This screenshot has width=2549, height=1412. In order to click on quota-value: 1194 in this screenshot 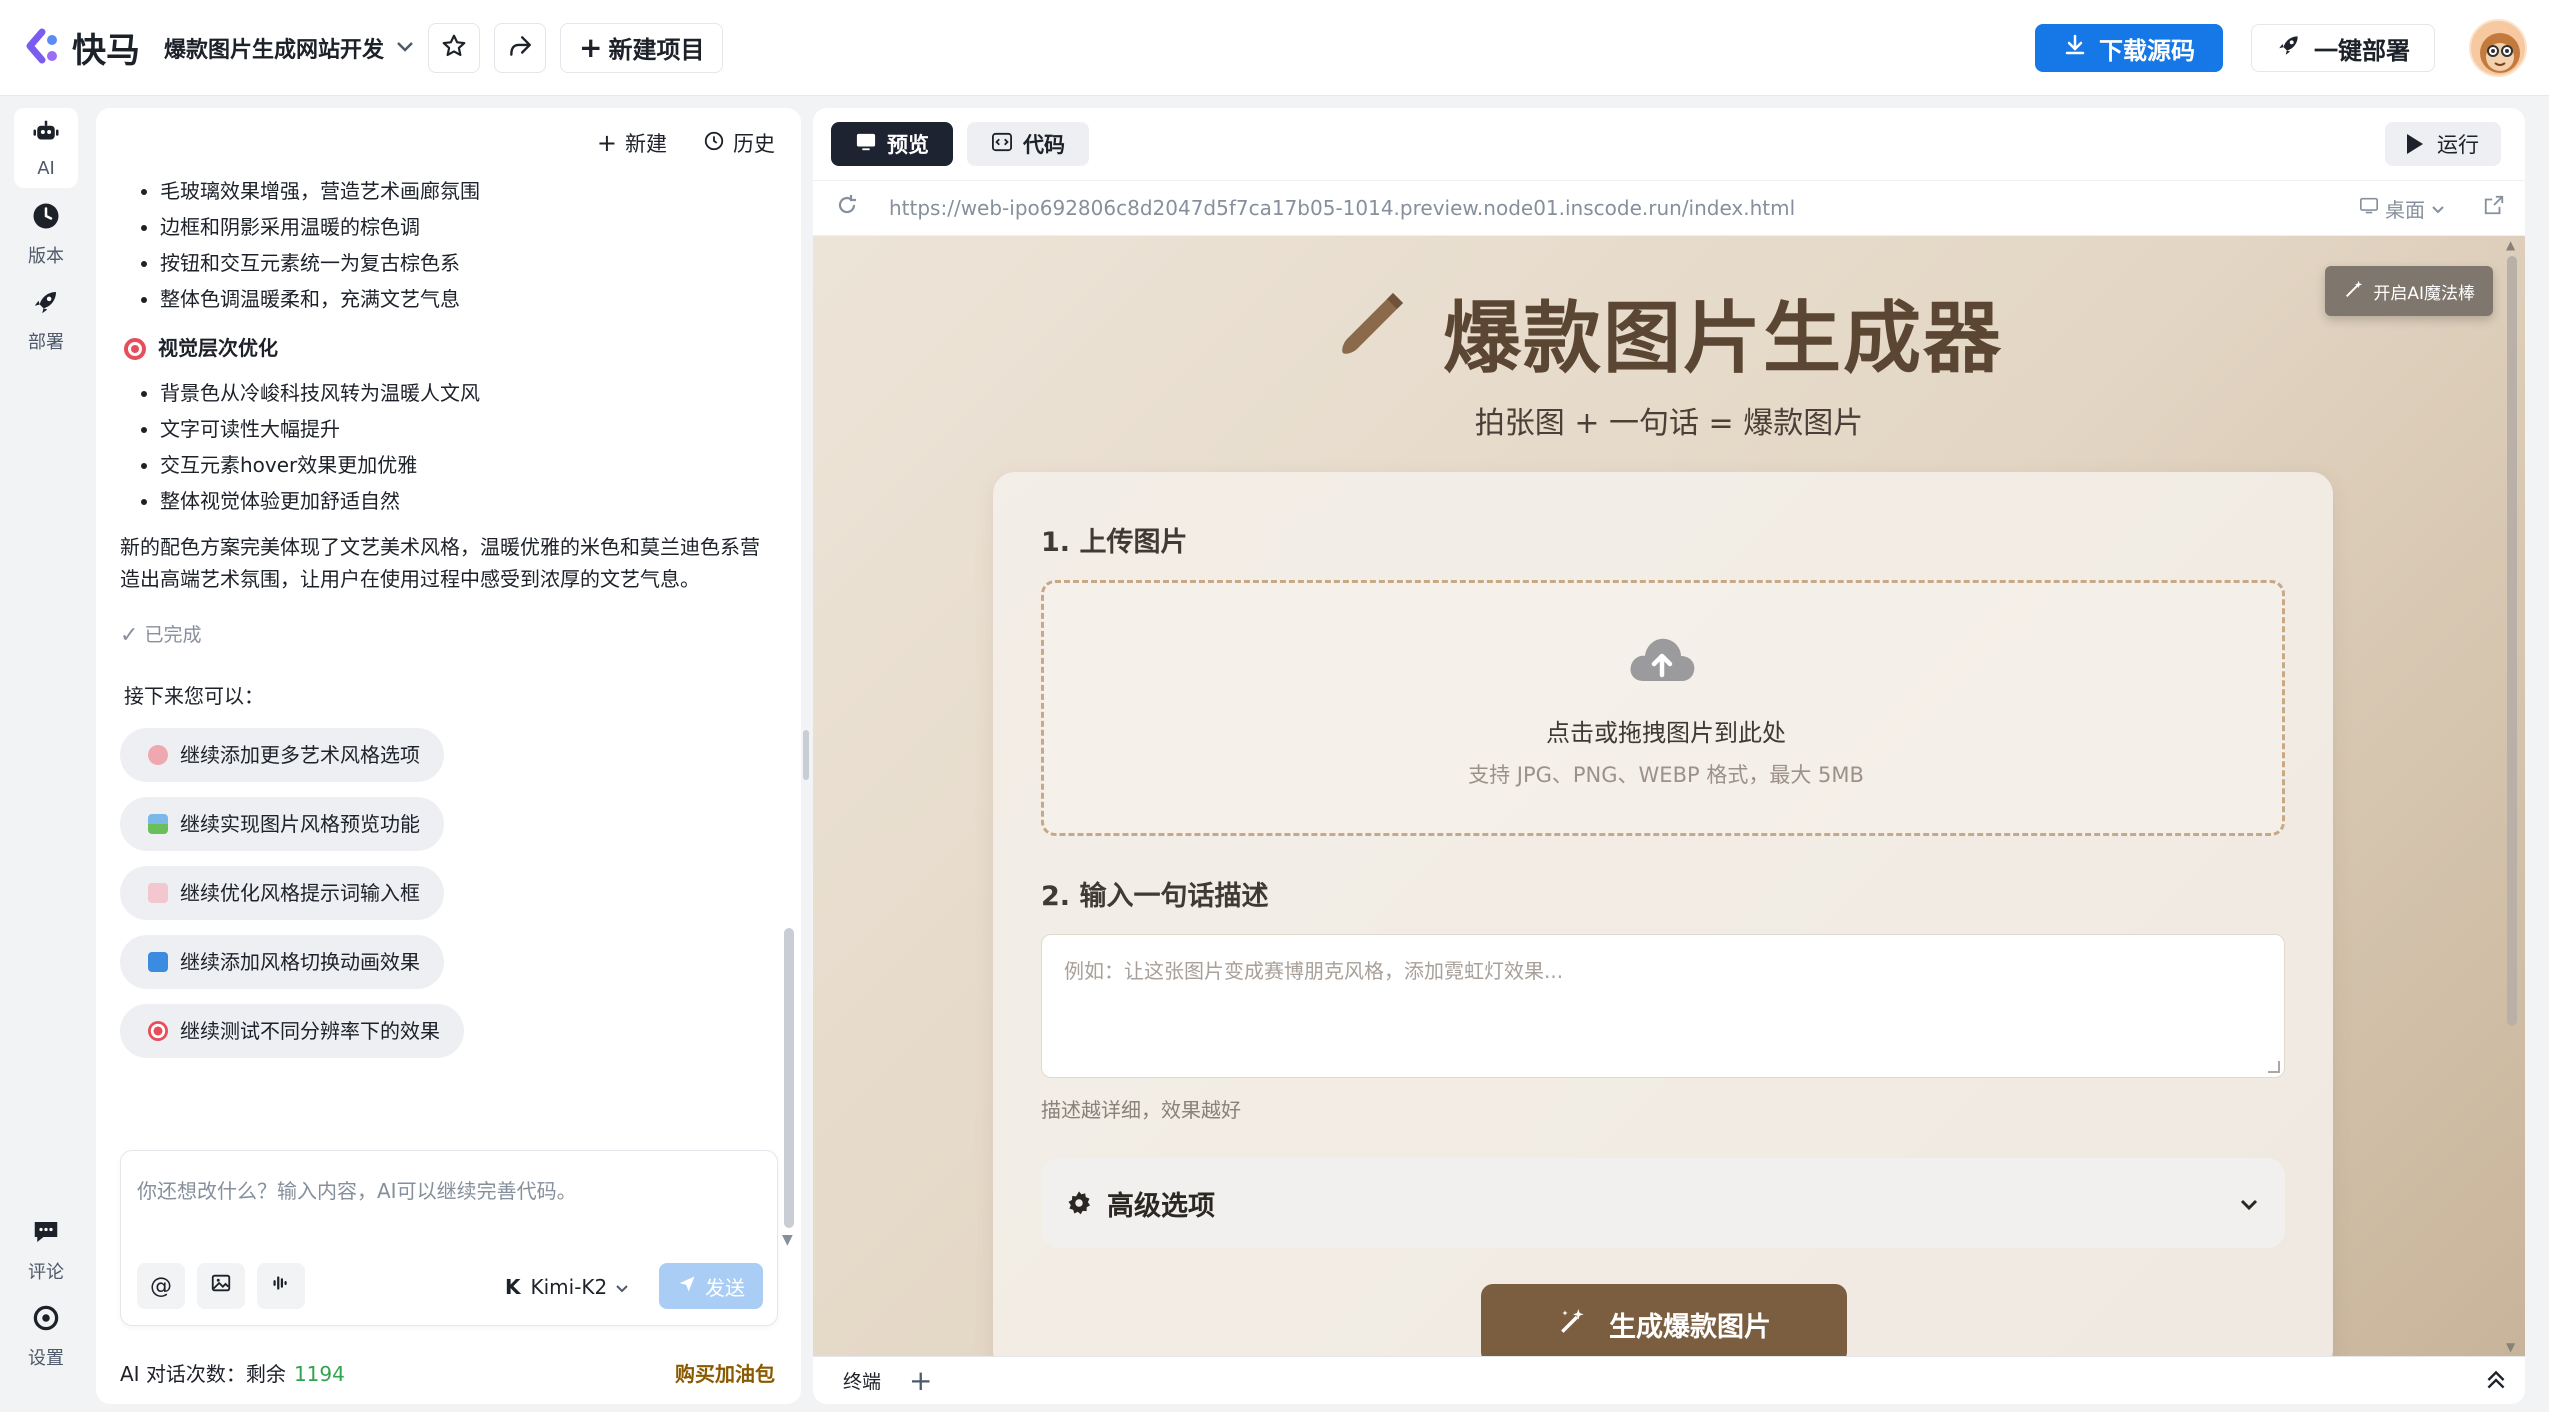, I will do `click(319, 1374)`.